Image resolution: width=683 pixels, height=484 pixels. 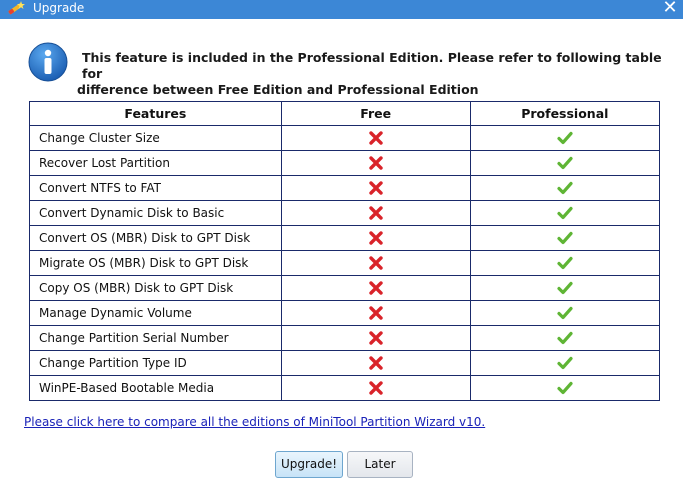 I want to click on feature-name: WinPE-Based Bootable Media, so click(x=155, y=388).